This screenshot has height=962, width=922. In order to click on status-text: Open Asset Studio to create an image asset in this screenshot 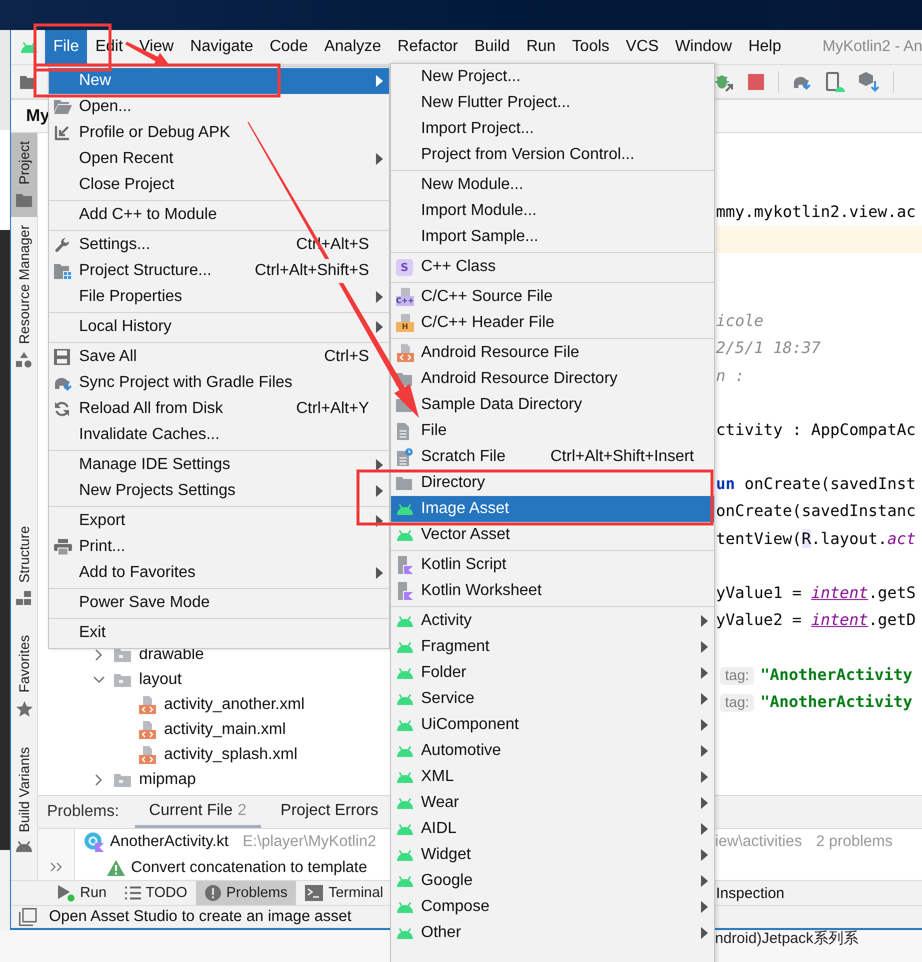, I will do `click(200, 917)`.